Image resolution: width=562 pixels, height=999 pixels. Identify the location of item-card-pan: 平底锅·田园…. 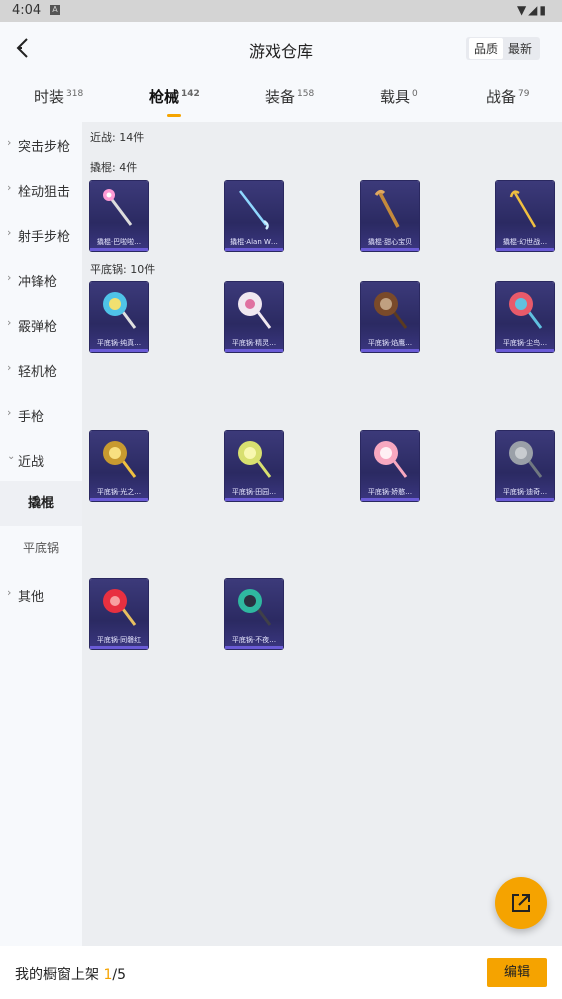
(254, 466).